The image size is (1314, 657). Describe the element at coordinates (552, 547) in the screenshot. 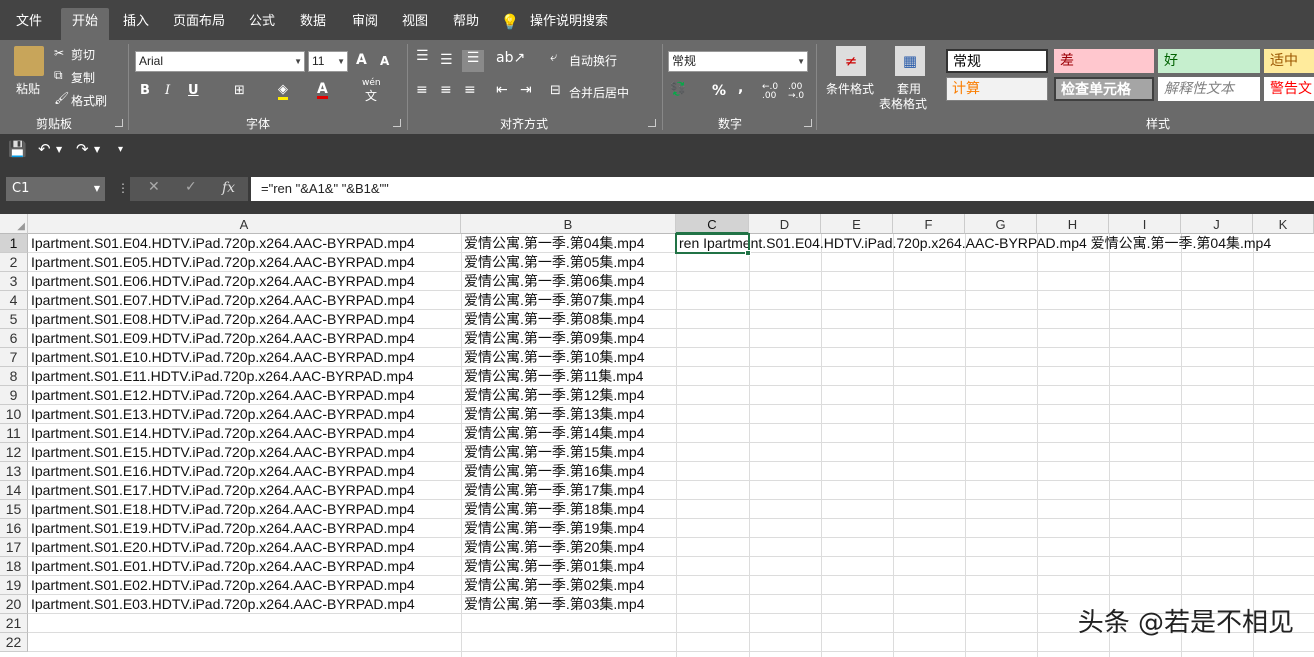

I see `cell-b: 爱情公寓.第一季.第20集.mp4` at that location.